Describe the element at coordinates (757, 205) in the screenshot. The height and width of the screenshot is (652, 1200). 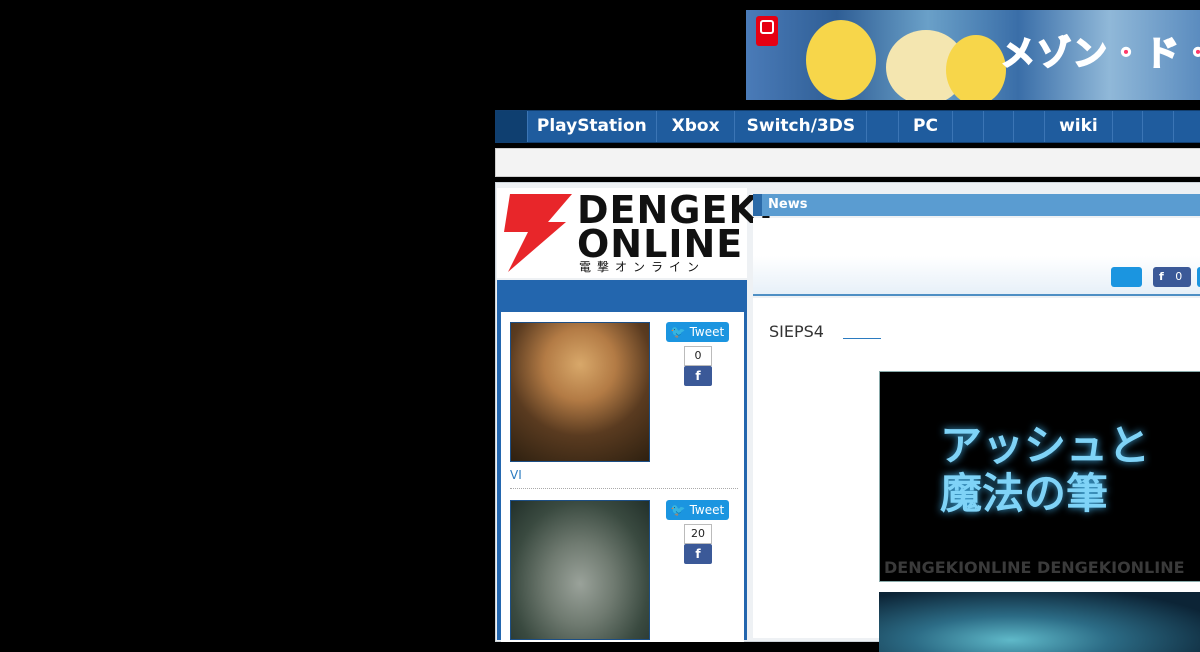
I see `section-marker` at that location.